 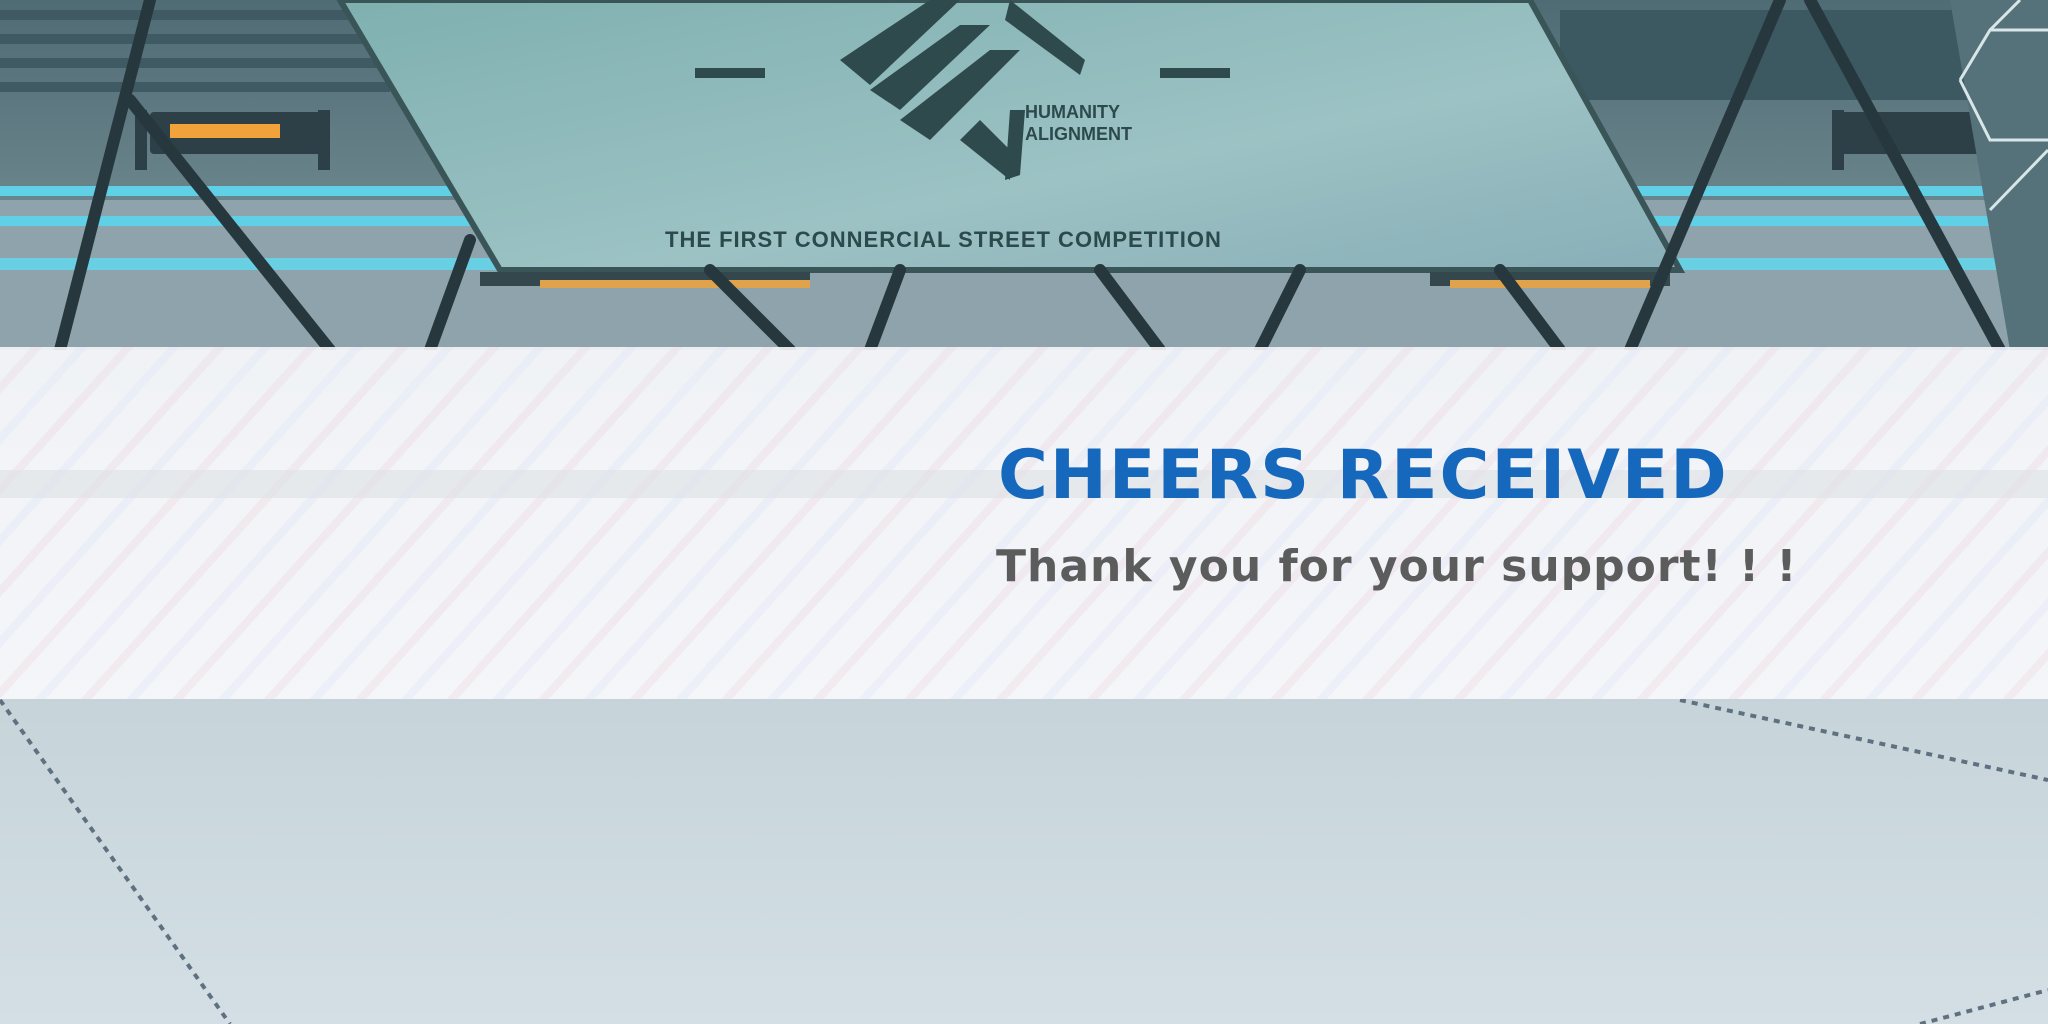 I want to click on sign-caption: THE FIRST CONNERCIAL STREET COMPETITION, so click(x=943, y=239).